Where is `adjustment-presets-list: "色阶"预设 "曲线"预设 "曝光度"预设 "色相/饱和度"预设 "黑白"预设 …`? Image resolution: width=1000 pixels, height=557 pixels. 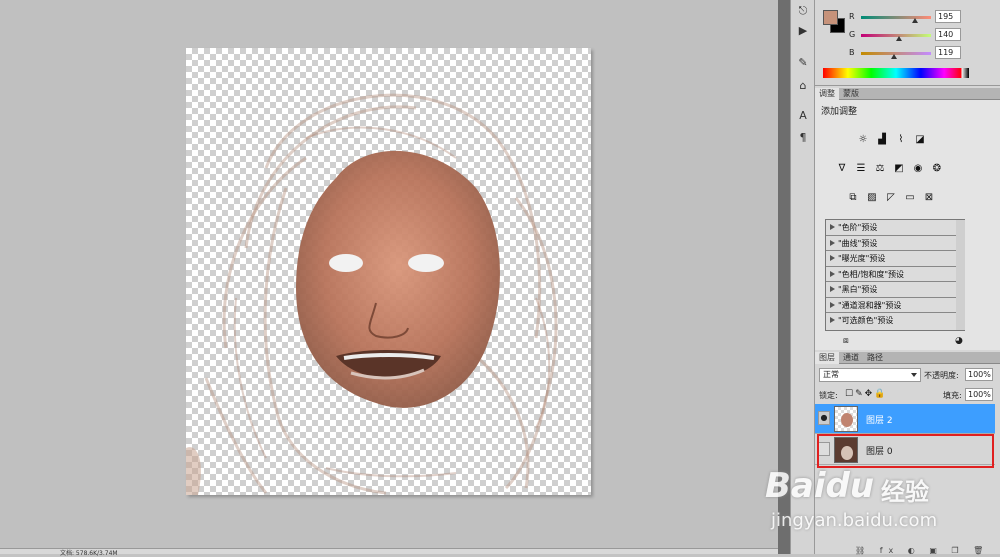
adjustment-presets-list: "色阶"预设 "曲线"预设 "曝光度"预设 "色相/饱和度"预设 "黑白"预设 … is located at coordinates (895, 275).